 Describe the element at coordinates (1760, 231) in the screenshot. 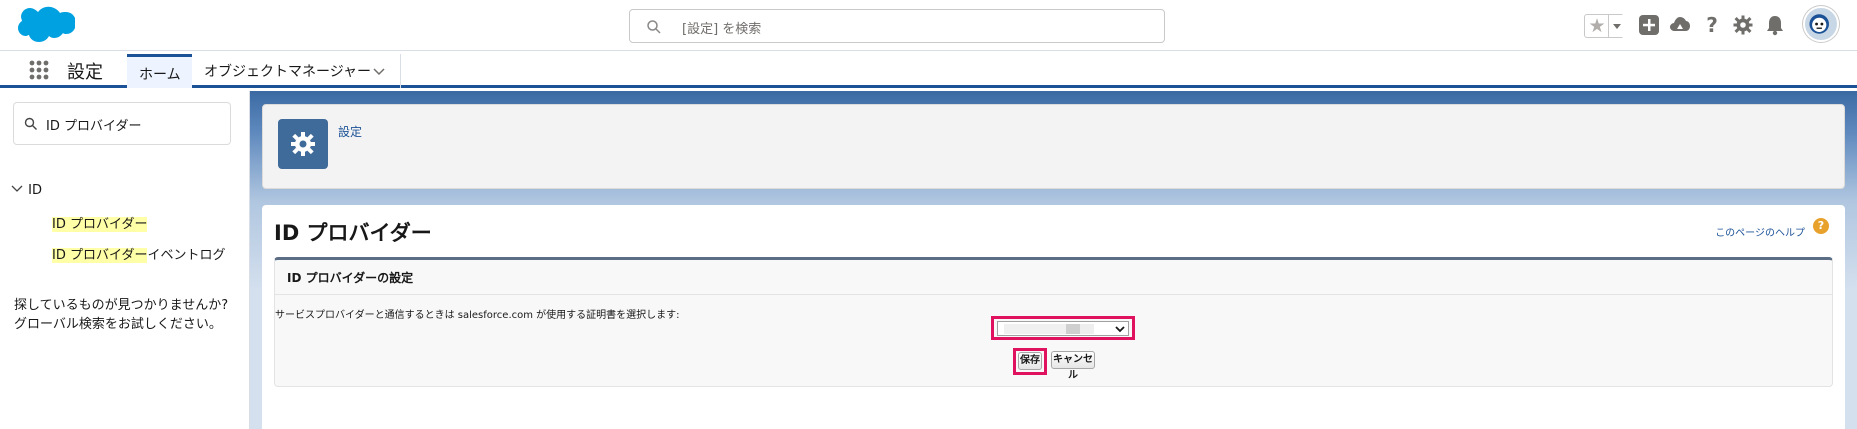

I see `help-for-this-page-link: このページのヘルプ` at that location.